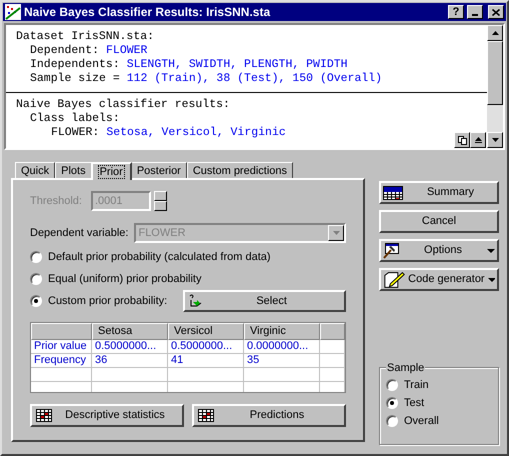 This screenshot has height=456, width=509. I want to click on threshold-label: Threshold:, so click(56, 201).